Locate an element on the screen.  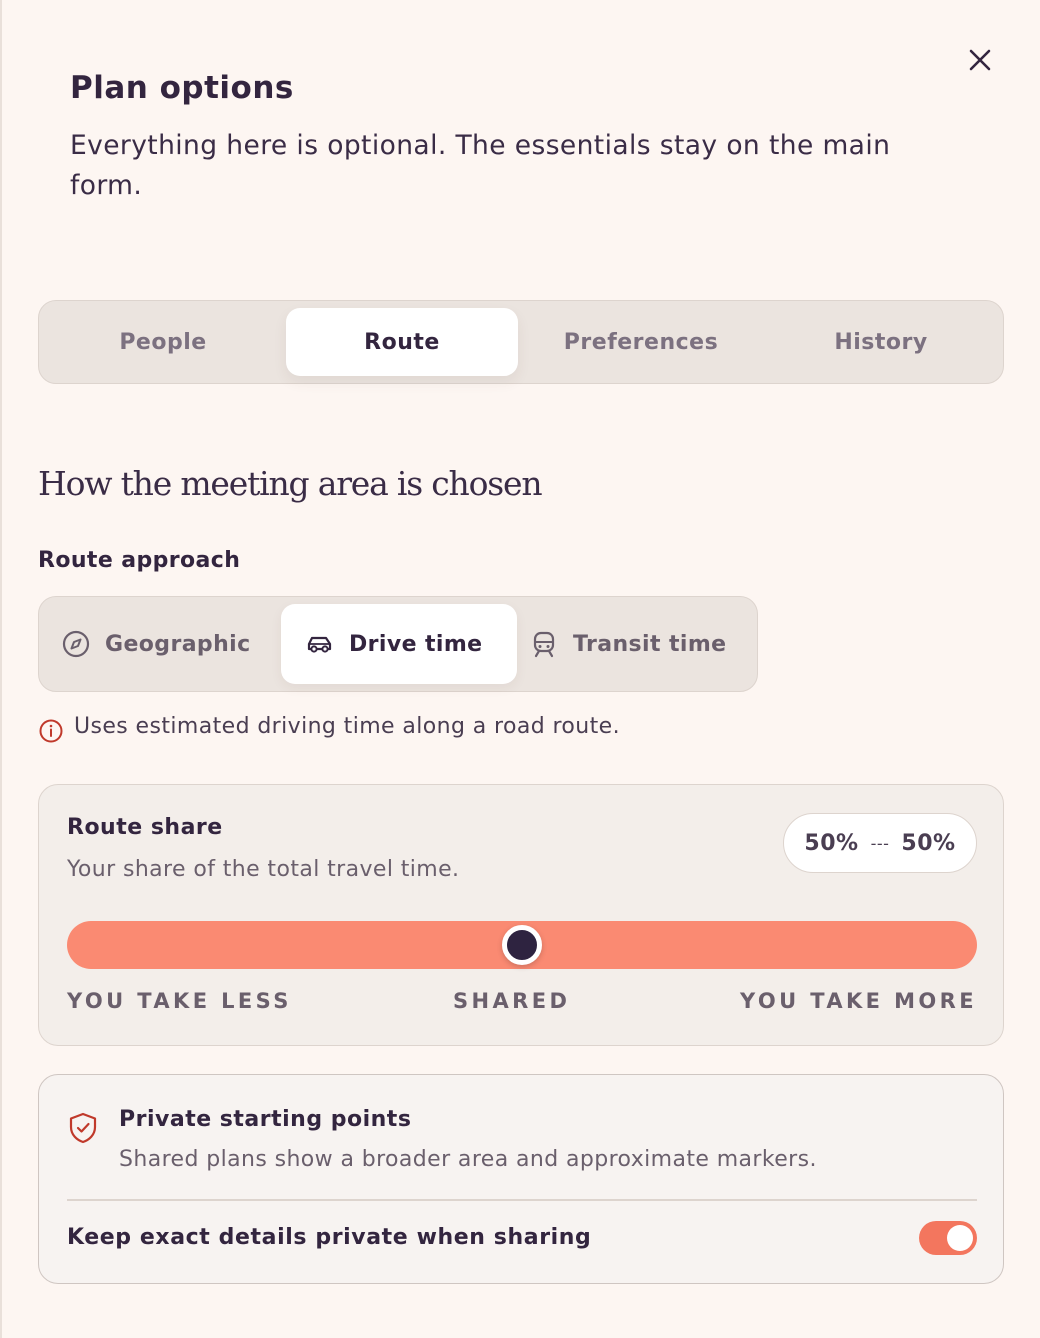
divider is located at coordinates (522, 1200).